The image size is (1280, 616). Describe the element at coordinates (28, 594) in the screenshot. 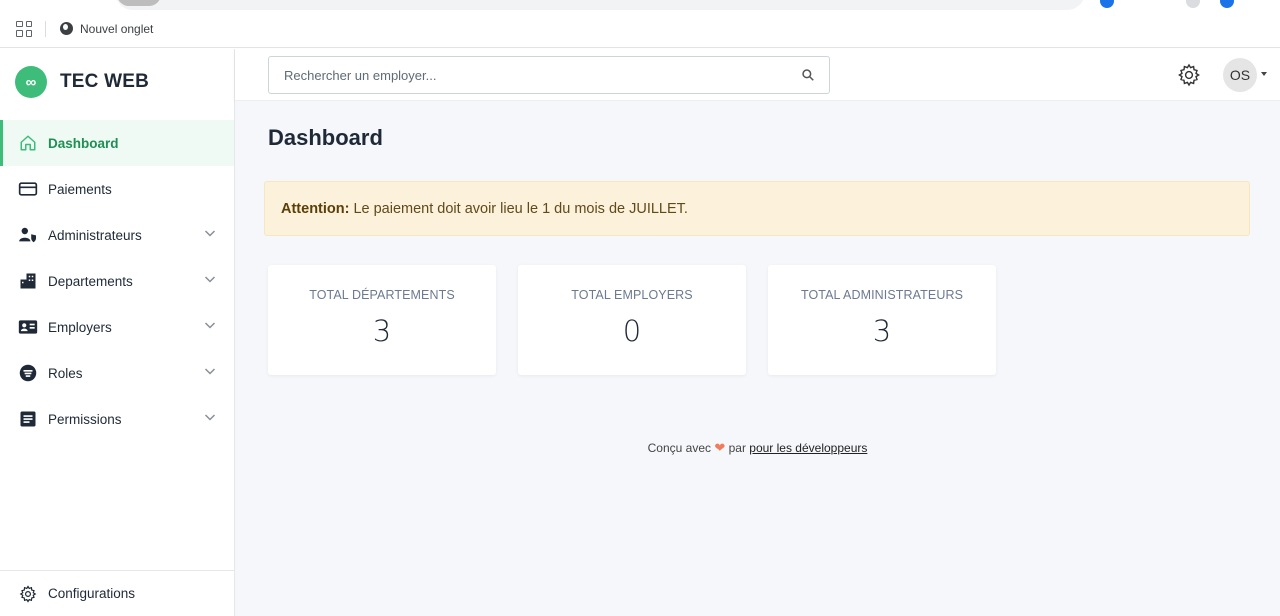

I see `gear-icon` at that location.